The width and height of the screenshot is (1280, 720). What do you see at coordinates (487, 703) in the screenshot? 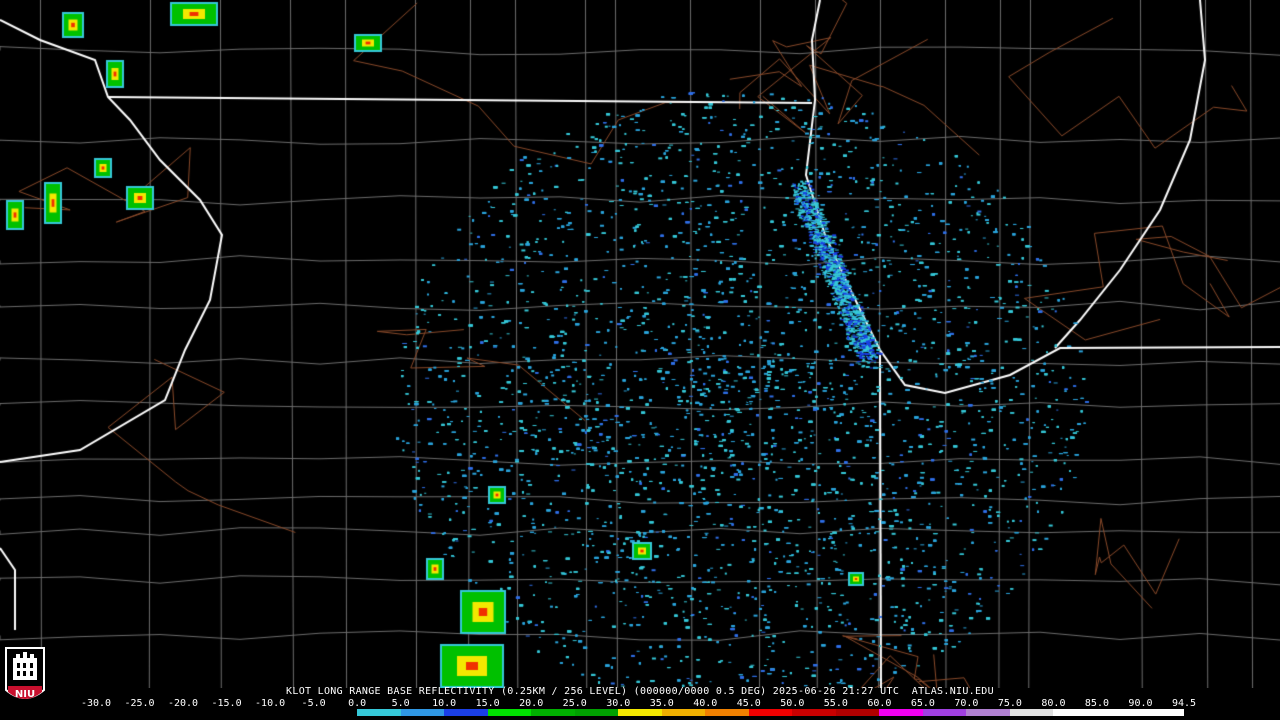
I see `legend-label: 15.0` at bounding box center [487, 703].